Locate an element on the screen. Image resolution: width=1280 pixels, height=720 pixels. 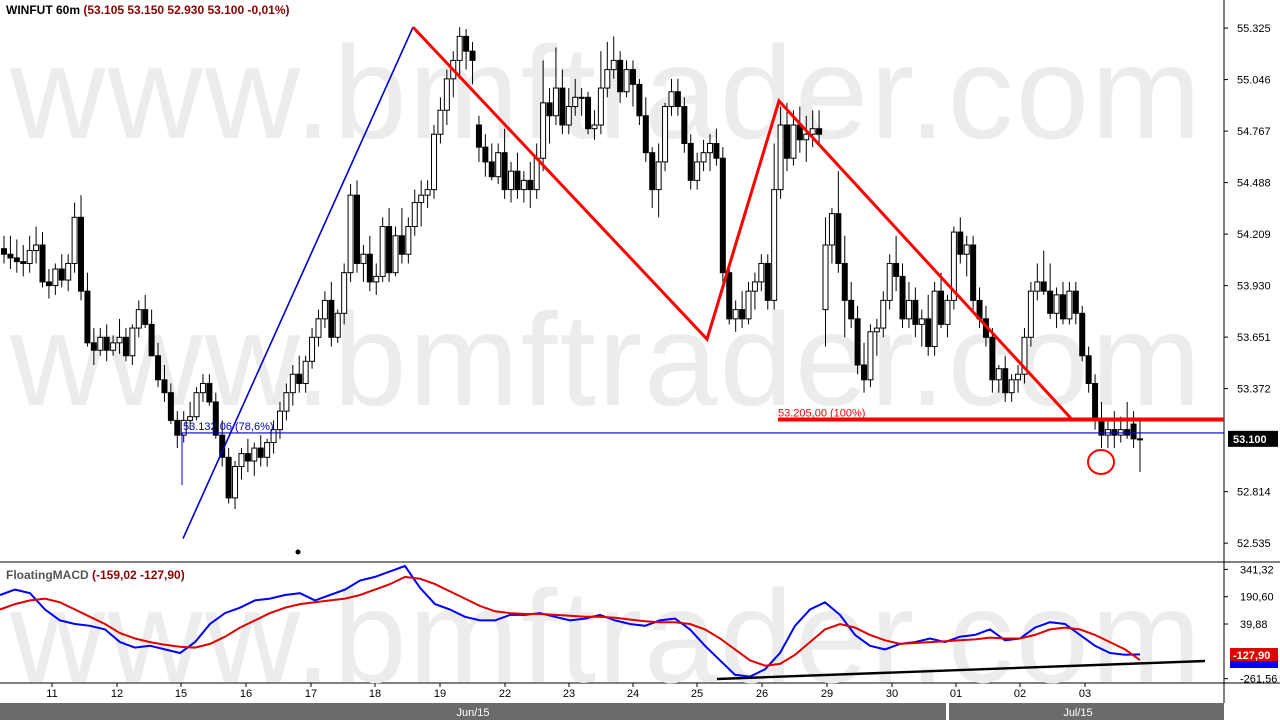
time-tick-label: 12 is located at coordinates (117, 694).